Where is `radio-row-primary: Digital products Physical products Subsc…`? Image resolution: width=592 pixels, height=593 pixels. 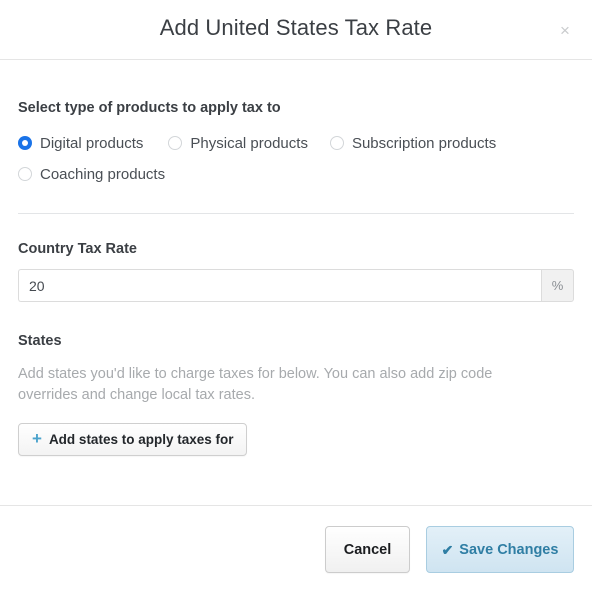
radio-row-primary: Digital products Physical products Subsc… is located at coordinates (296, 143).